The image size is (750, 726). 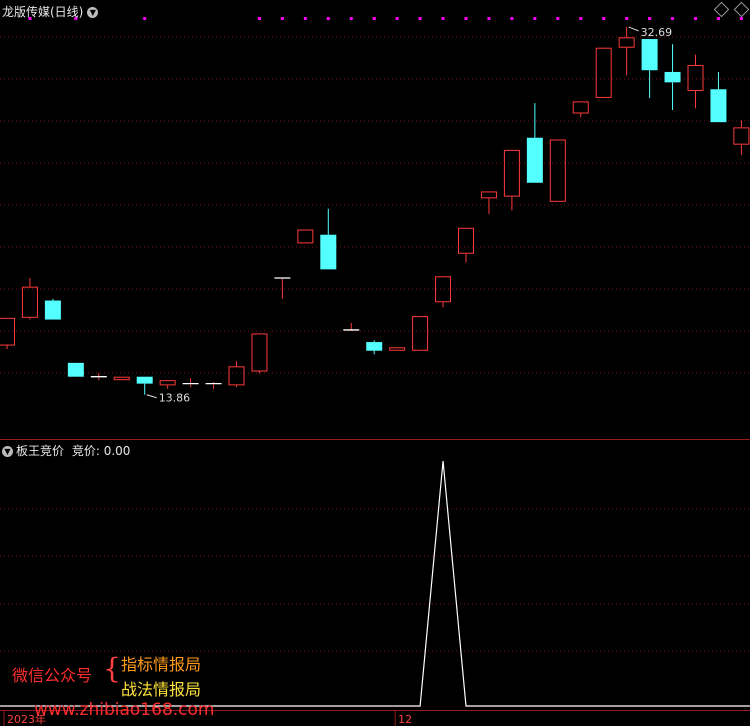 I want to click on promo-line-2: 战法情报局, so click(x=161, y=689).